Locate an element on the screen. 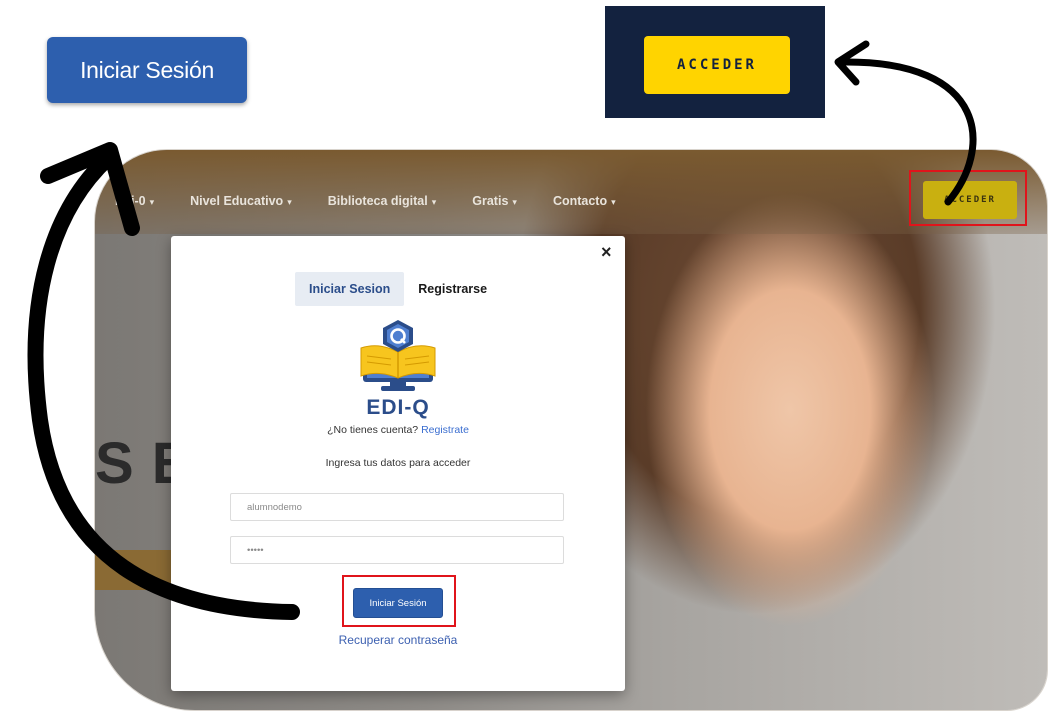 The height and width of the screenshot is (714, 1053). login-instructions: Ingresa tus datos para acceder is located at coordinates (398, 463).